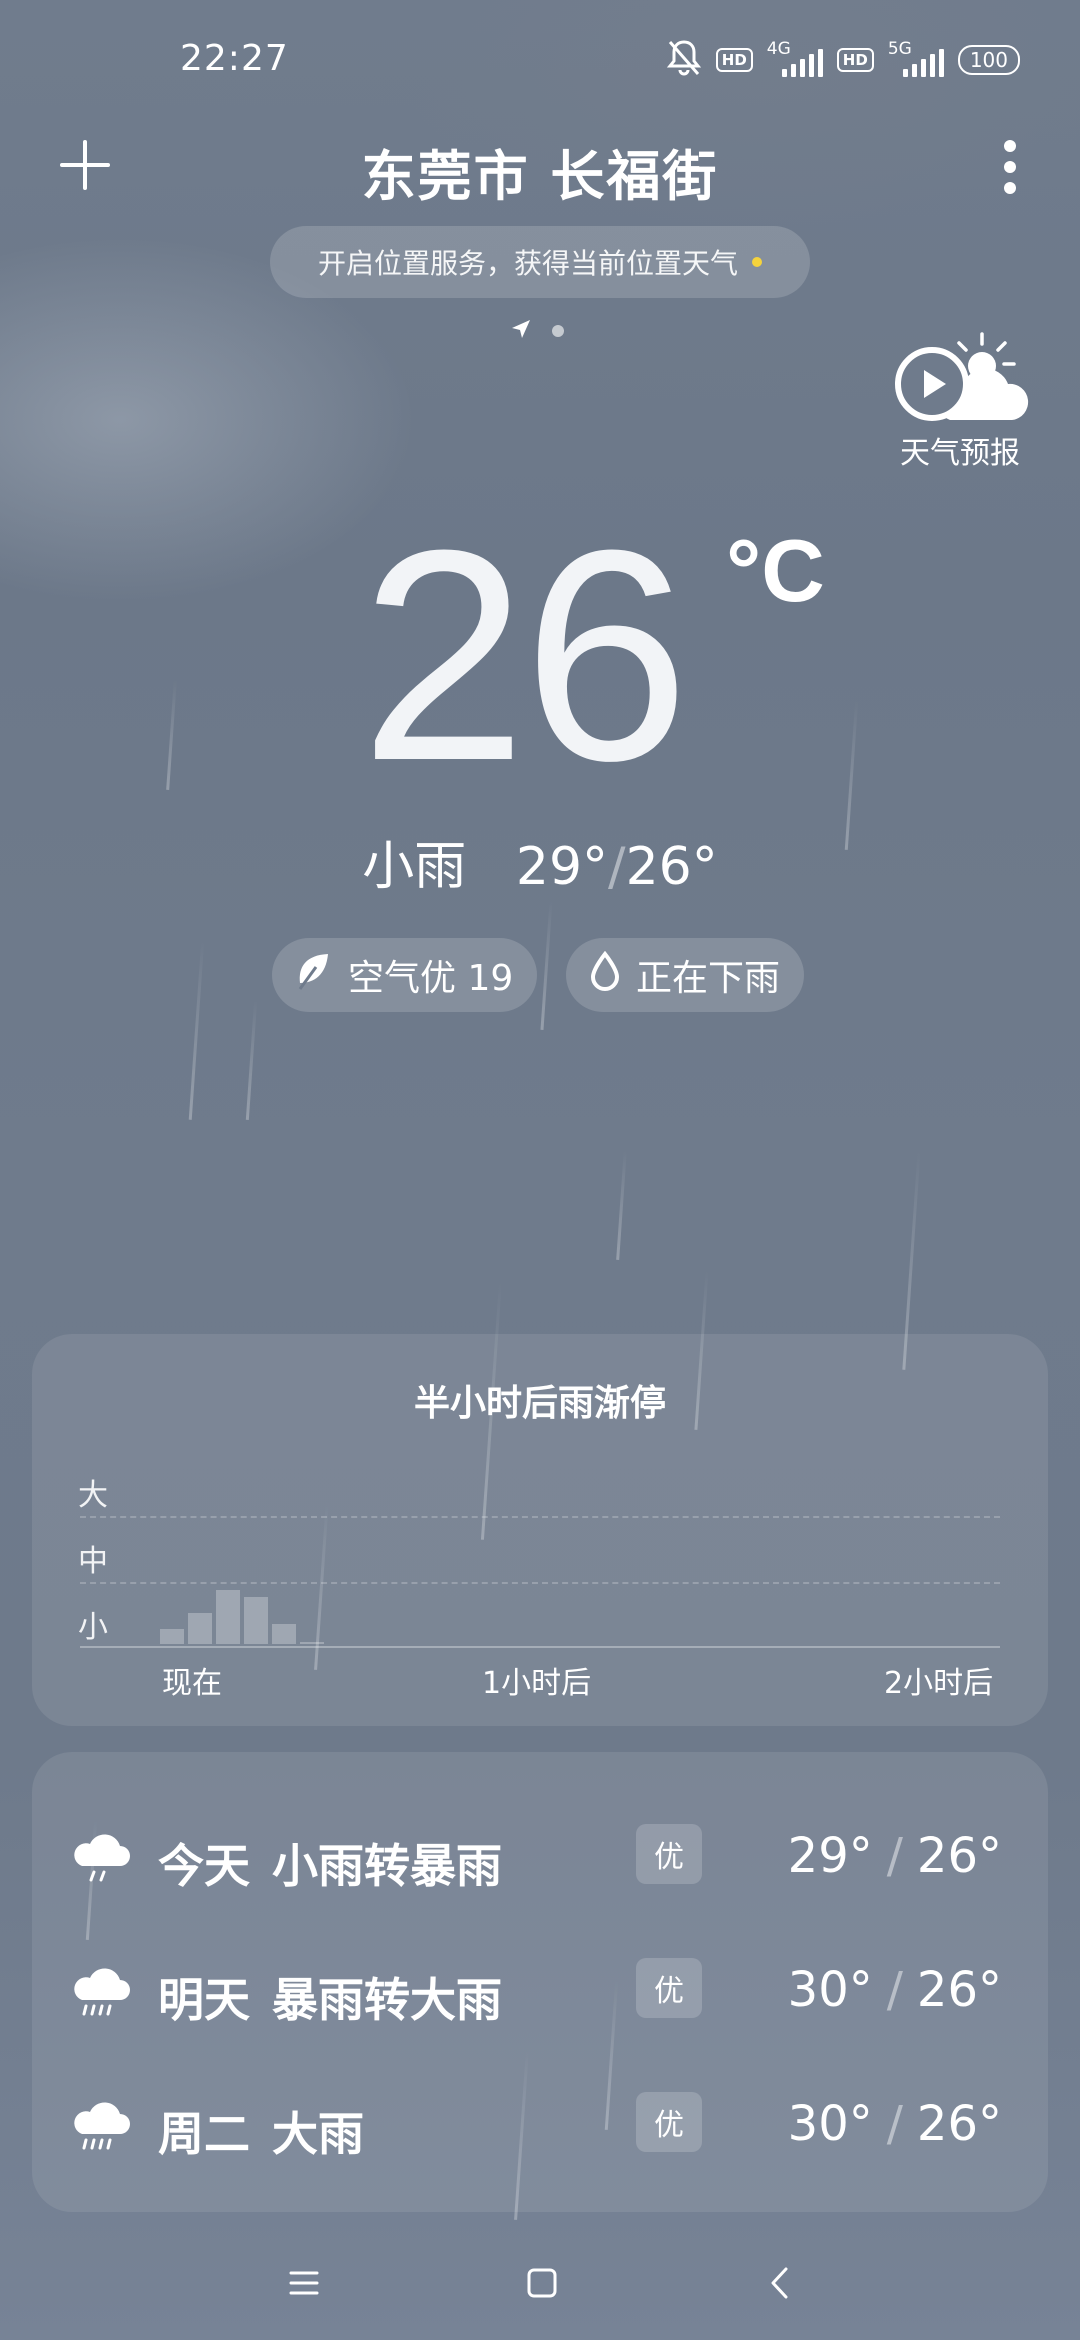 This screenshot has height=2340, width=1080. I want to click on water-drop-icon, so click(605, 975).